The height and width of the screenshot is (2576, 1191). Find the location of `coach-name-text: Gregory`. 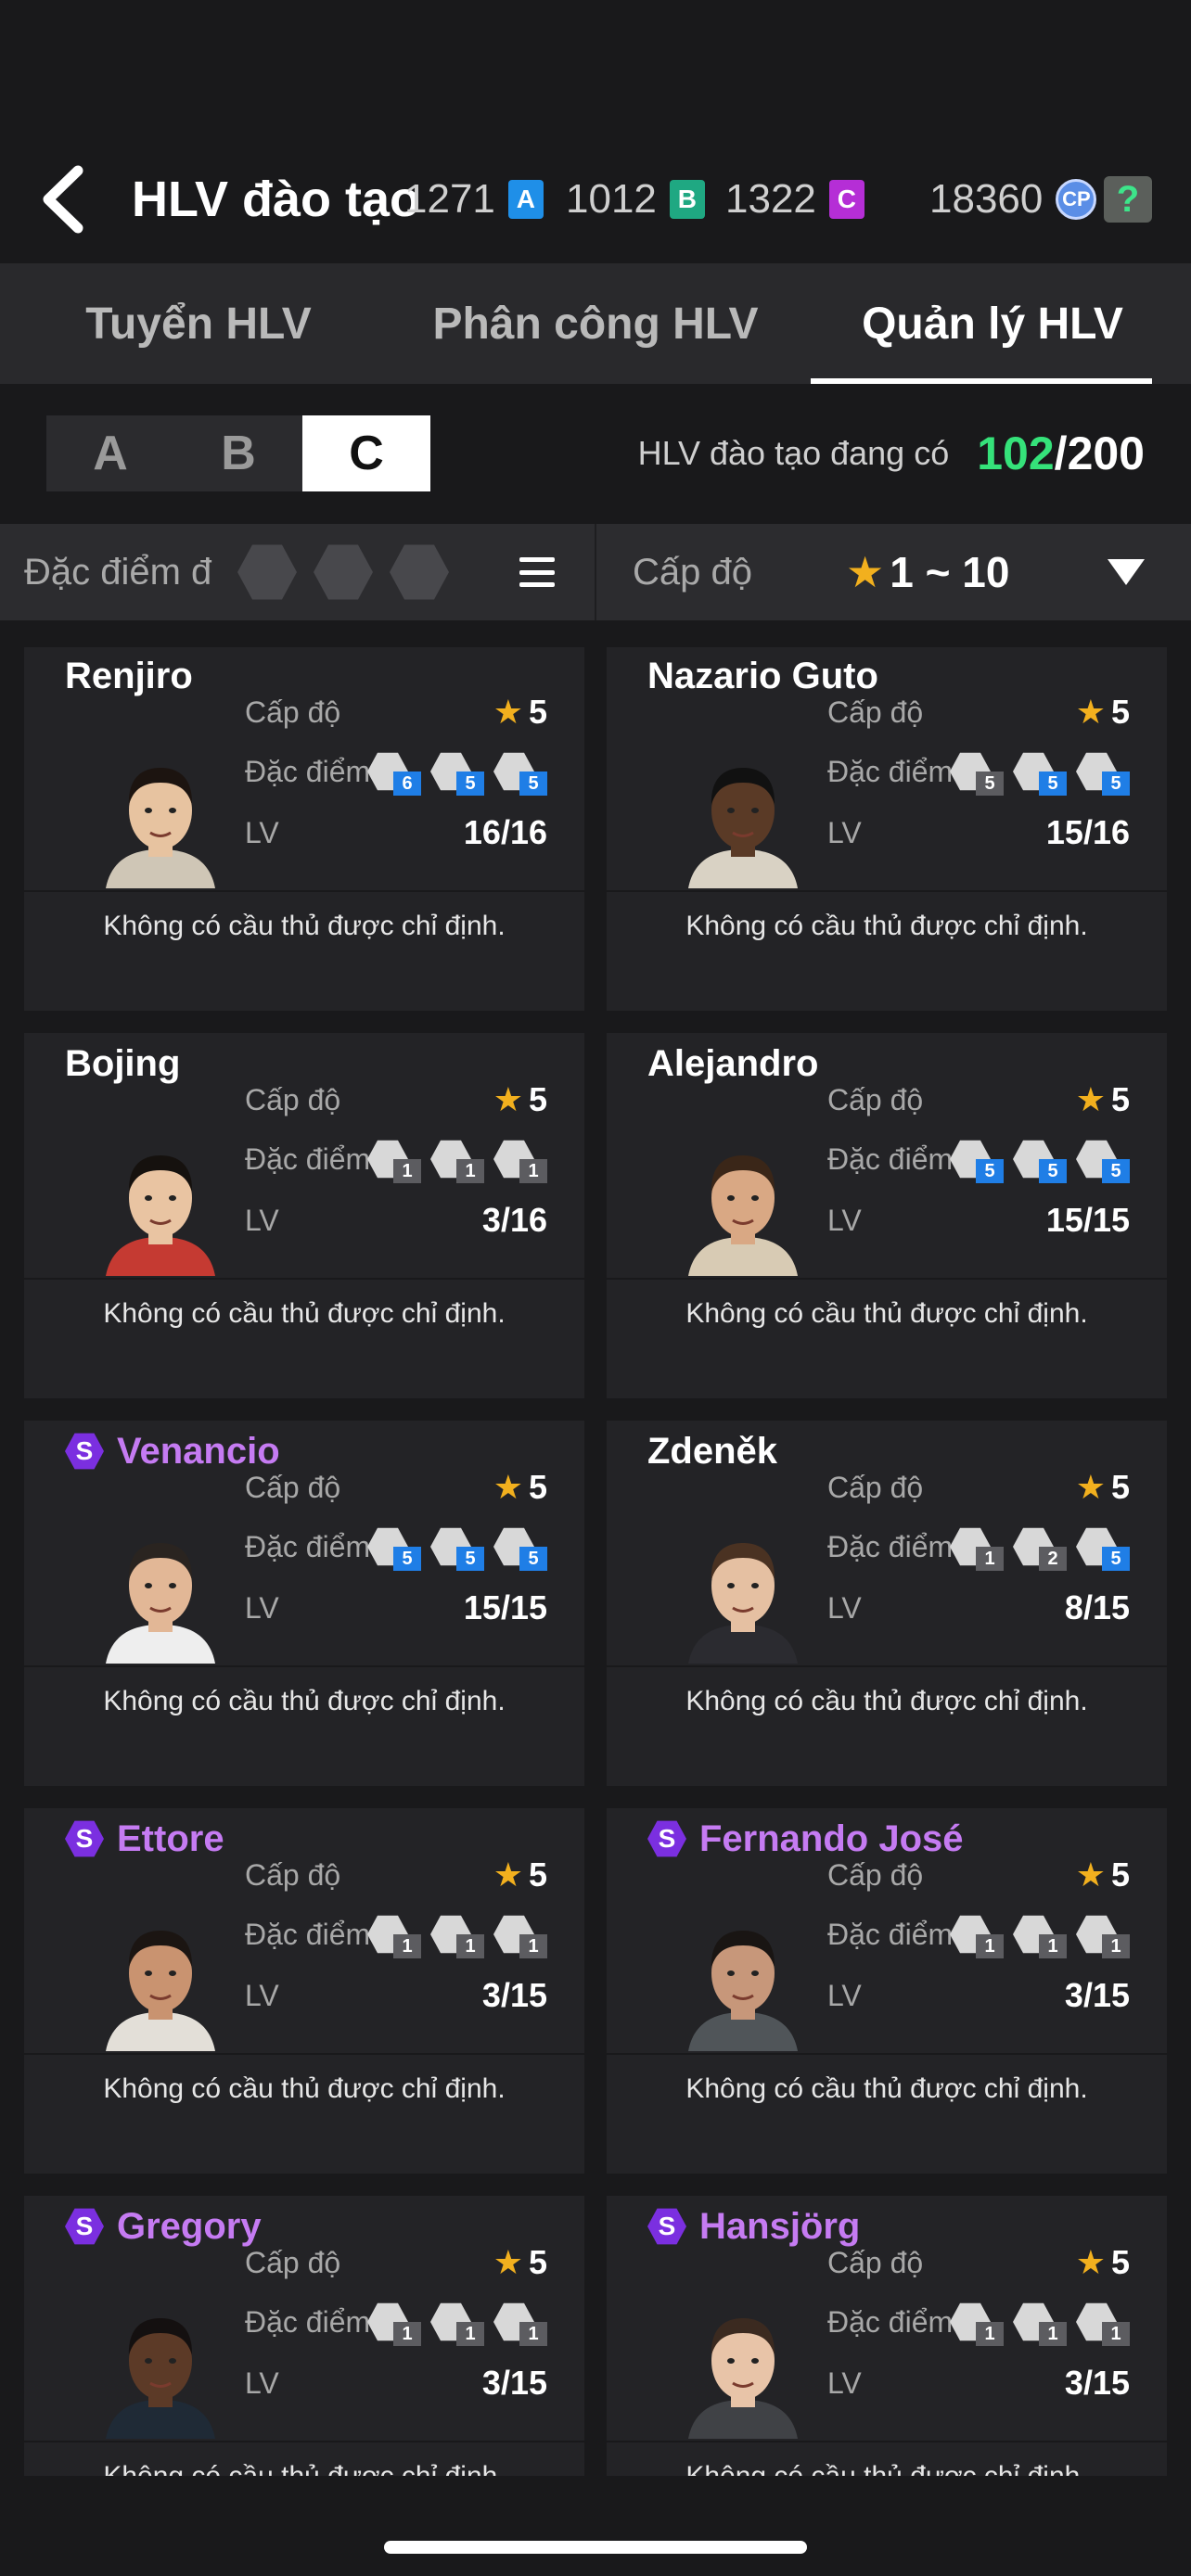

coach-name-text: Gregory is located at coordinates (190, 2226).